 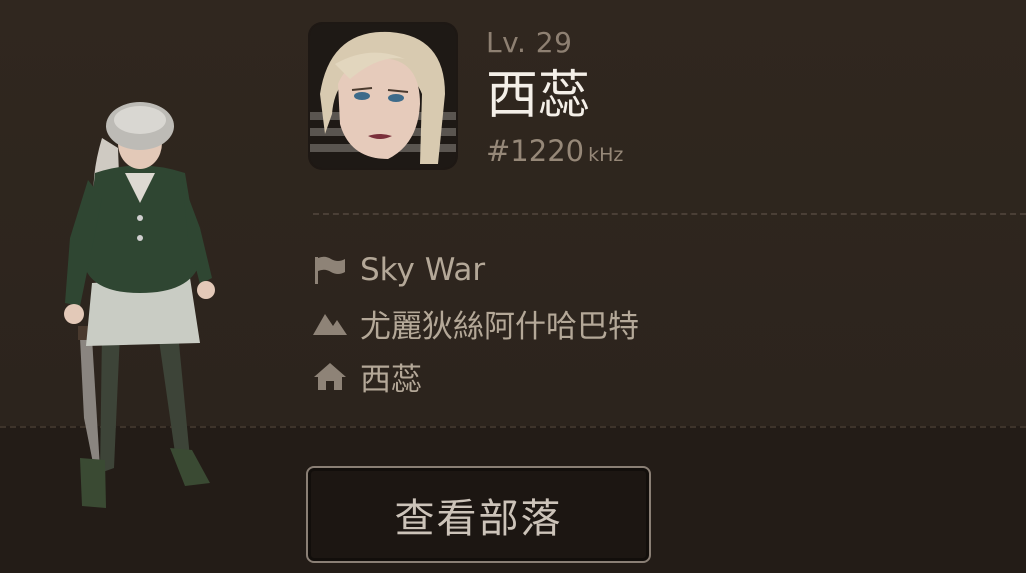 I want to click on info-divider, so click(x=669, y=214).